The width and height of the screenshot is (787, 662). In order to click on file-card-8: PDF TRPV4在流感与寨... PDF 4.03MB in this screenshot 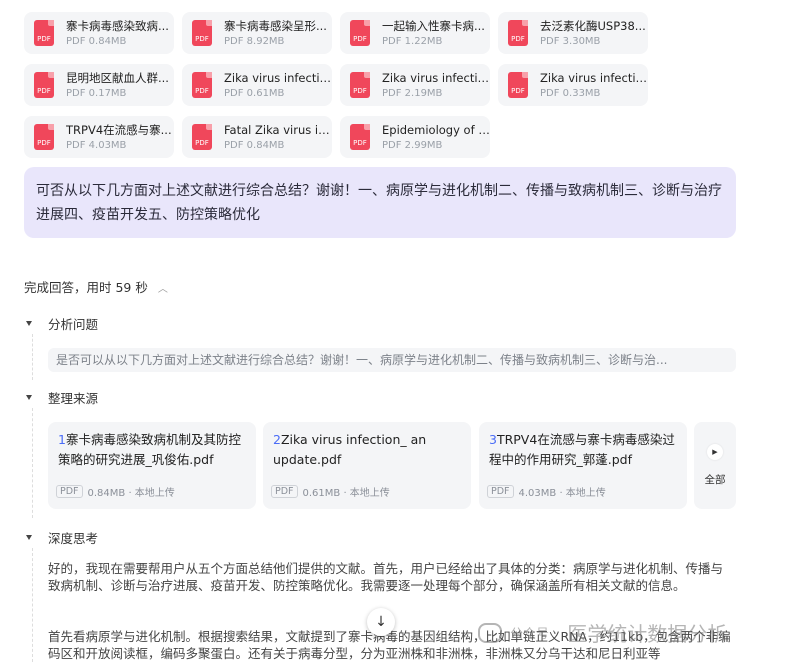, I will do `click(99, 137)`.